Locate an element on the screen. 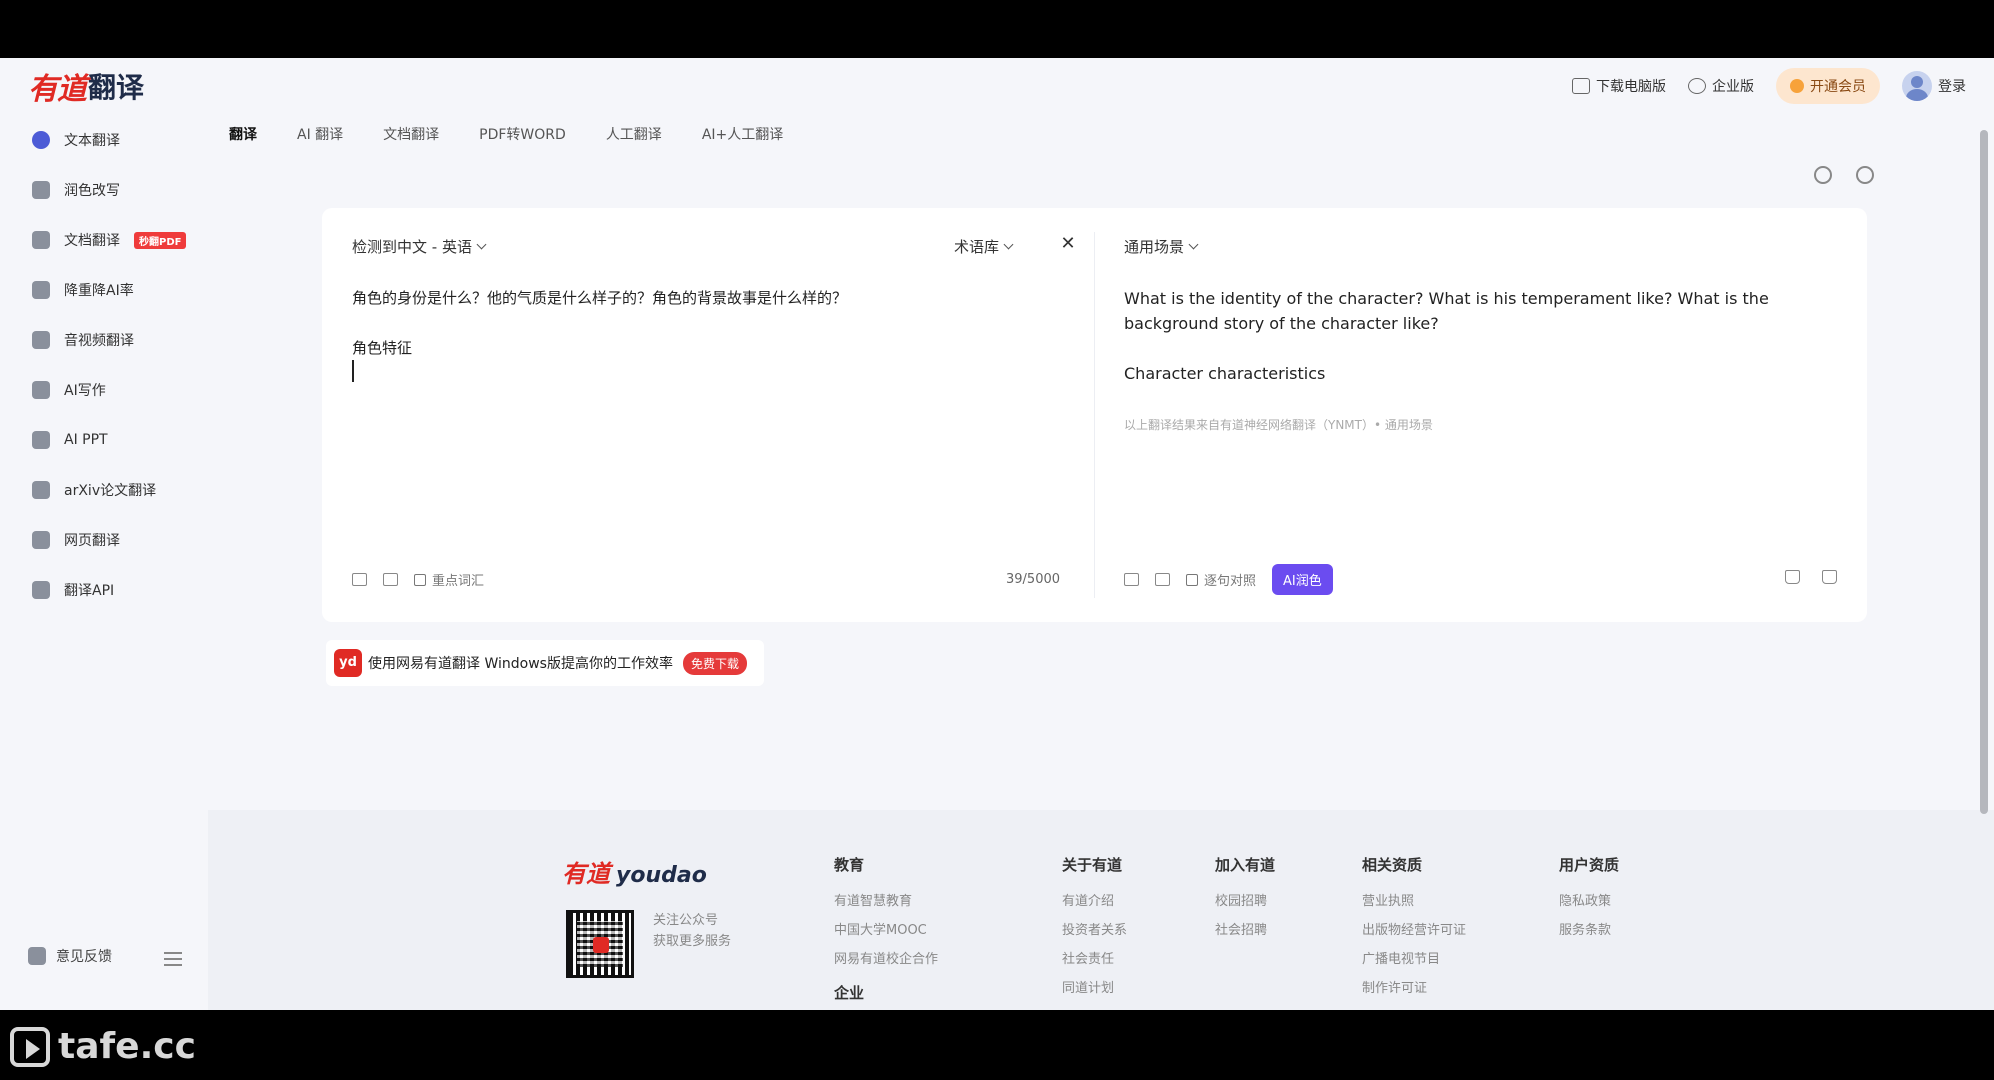 The image size is (1994, 1080). coin-icon is located at coordinates (1797, 86).